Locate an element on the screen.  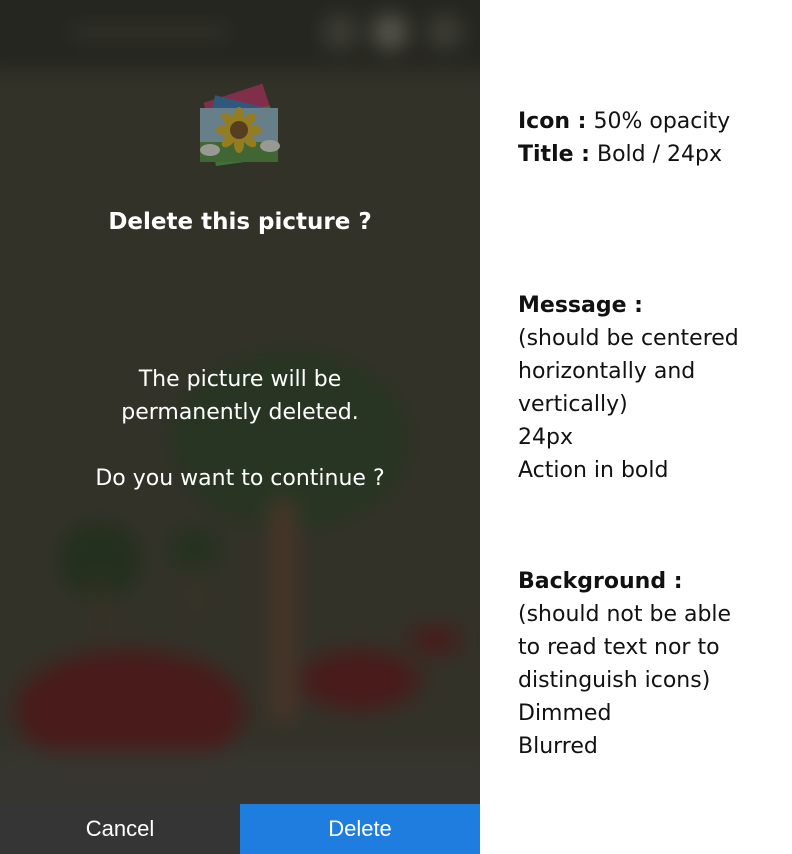
annotation-line: Action in bold is located at coordinates (593, 470).